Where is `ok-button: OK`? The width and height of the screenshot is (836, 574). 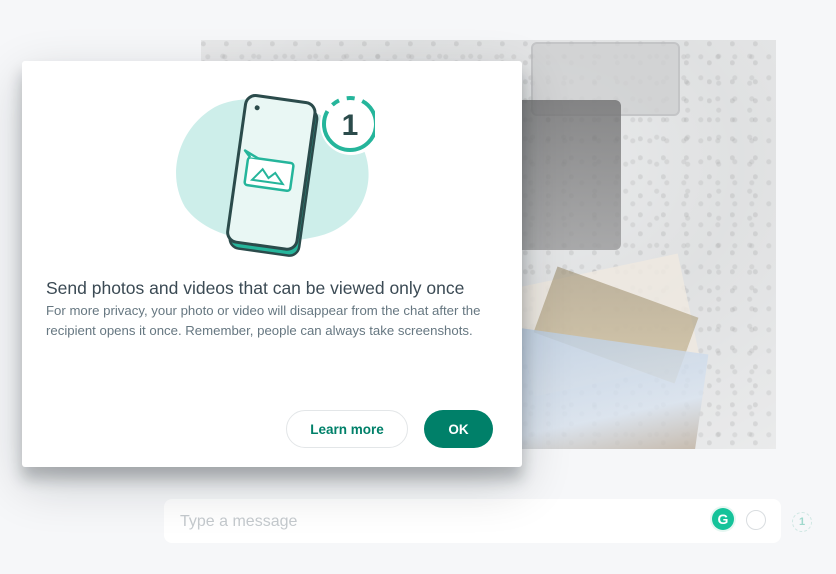 ok-button: OK is located at coordinates (458, 429).